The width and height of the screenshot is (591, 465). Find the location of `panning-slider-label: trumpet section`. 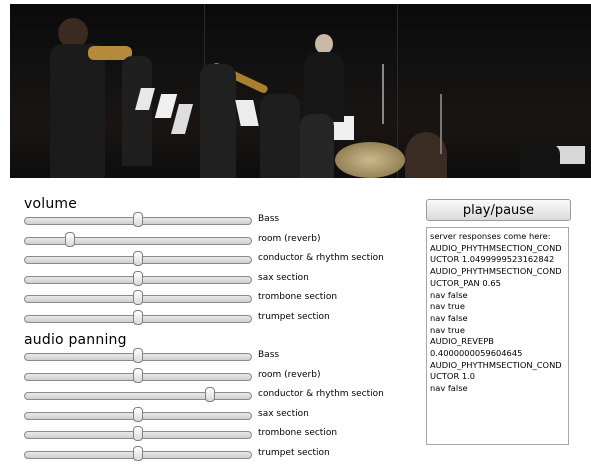

panning-slider-label: trumpet section is located at coordinates (294, 453).